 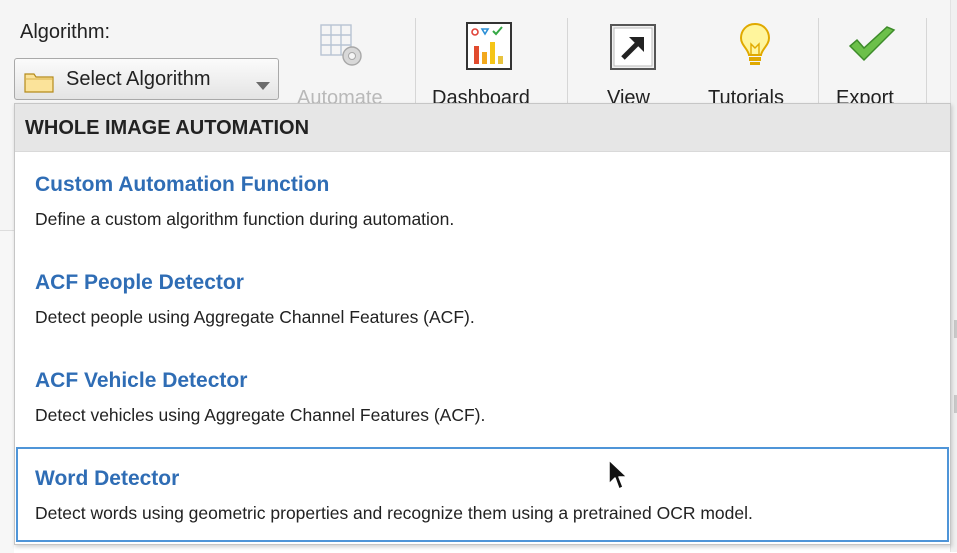 I want to click on automate-button: Automate, so click(x=347, y=55).